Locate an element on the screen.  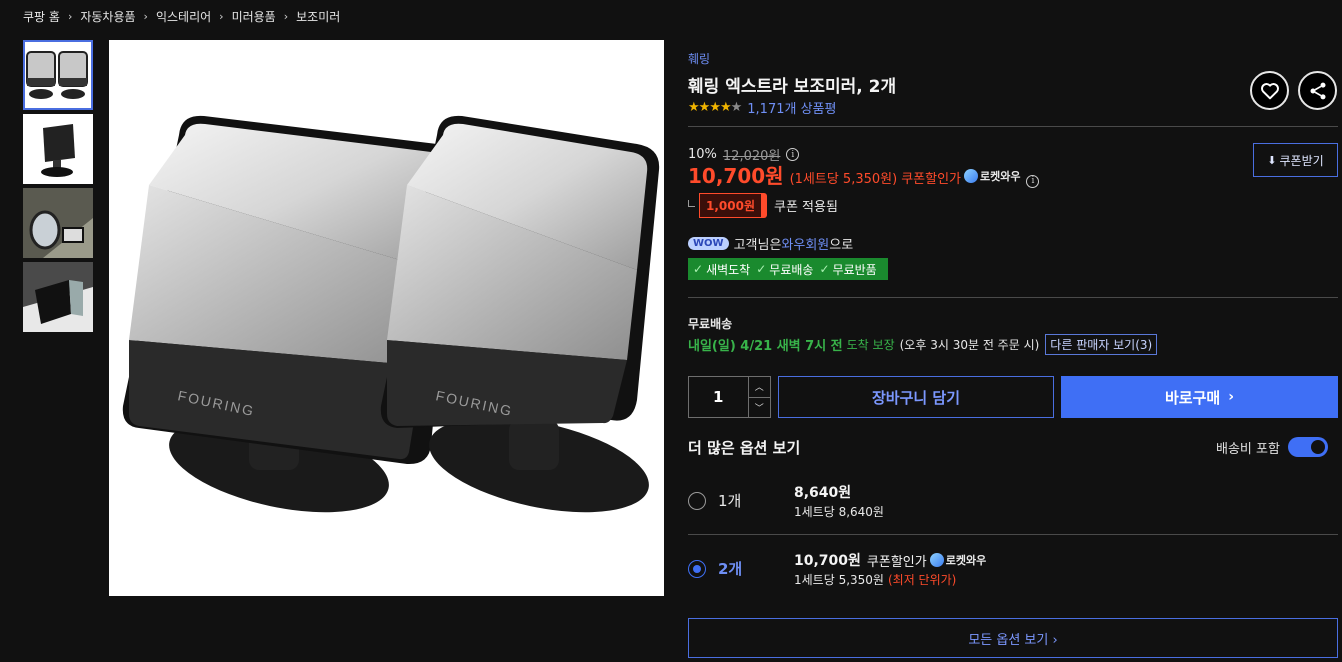
order-cutoff-note: (오후 3시 30분 전 주문 시) is located at coordinates (969, 345).